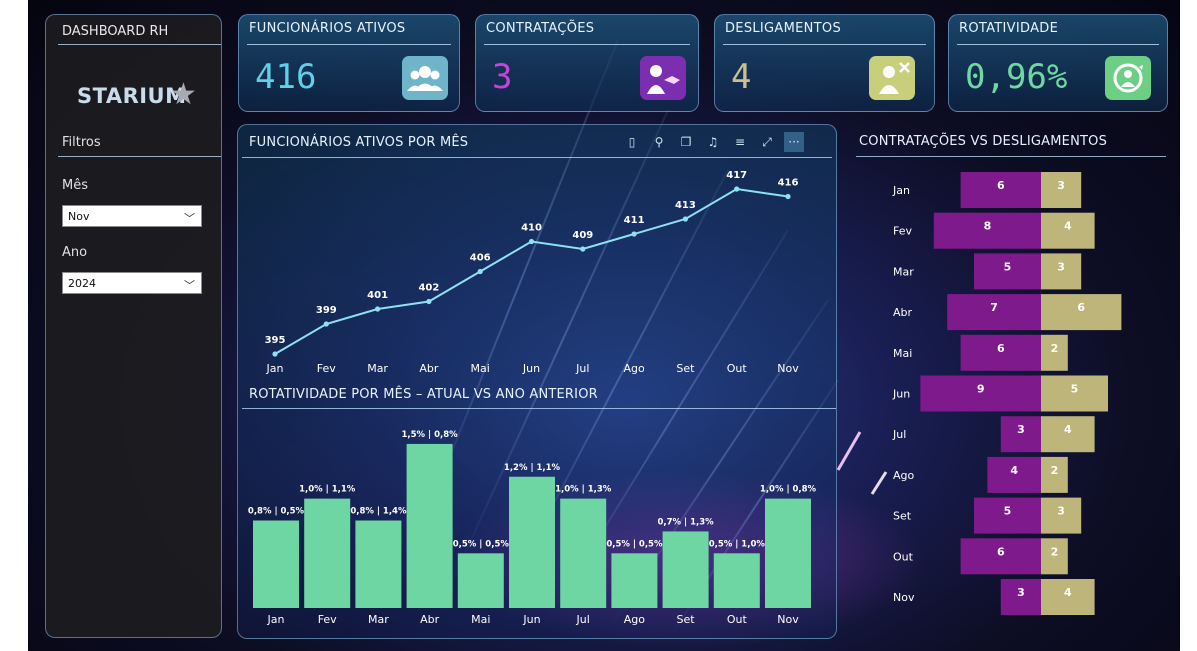  What do you see at coordinates (902, 353) in the screenshot?
I see `y-tick-label: Mai` at bounding box center [902, 353].